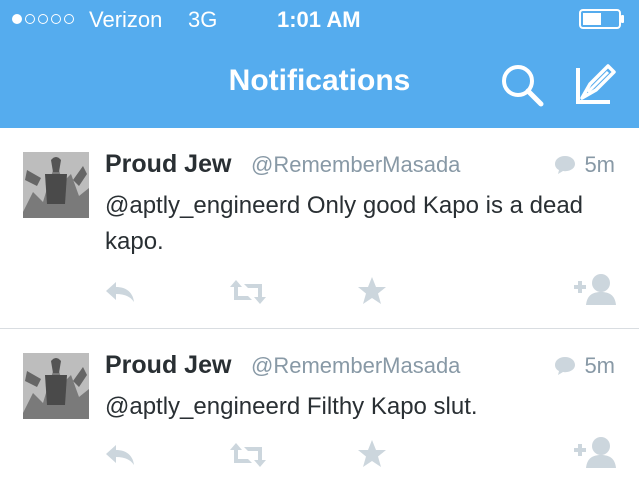 The image size is (639, 488). I want to click on status-time: 1:01 AM, so click(319, 19).